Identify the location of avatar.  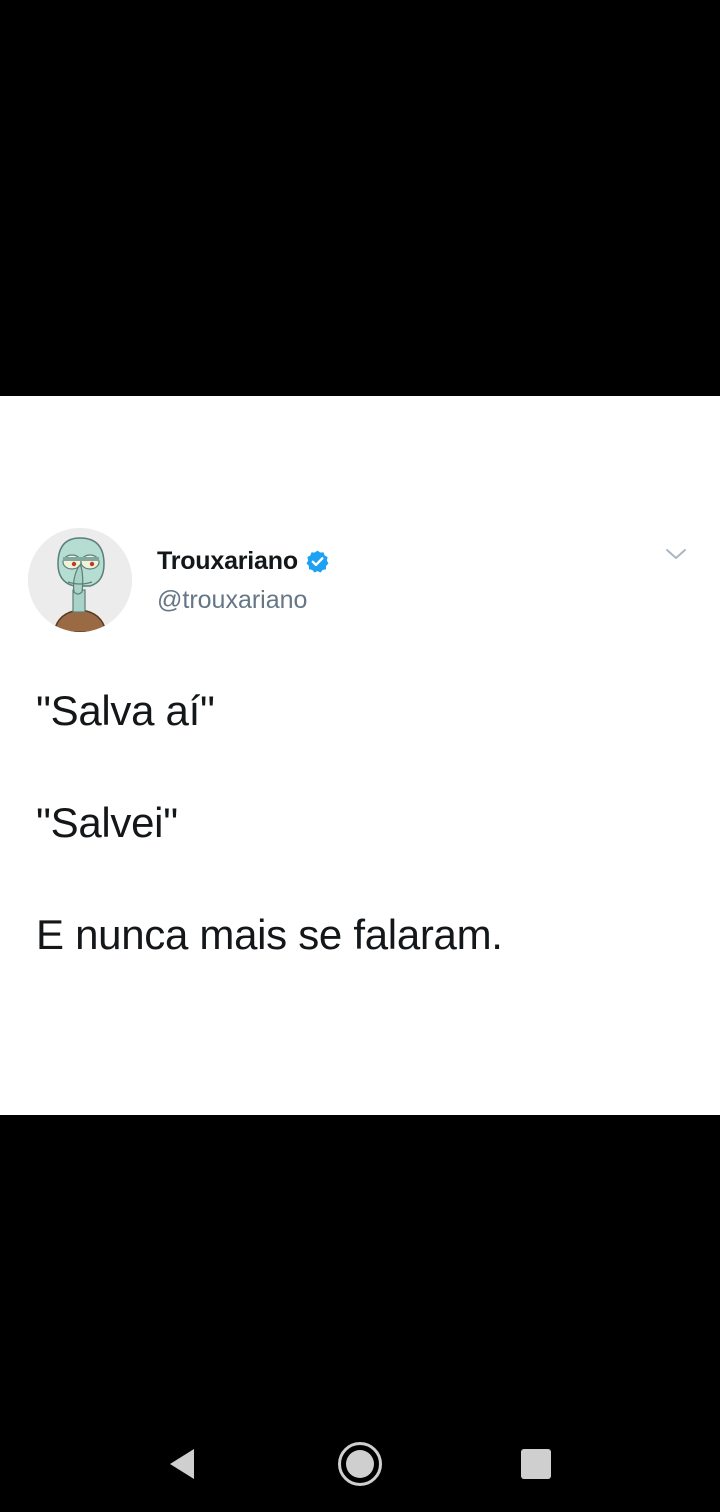
(80, 580).